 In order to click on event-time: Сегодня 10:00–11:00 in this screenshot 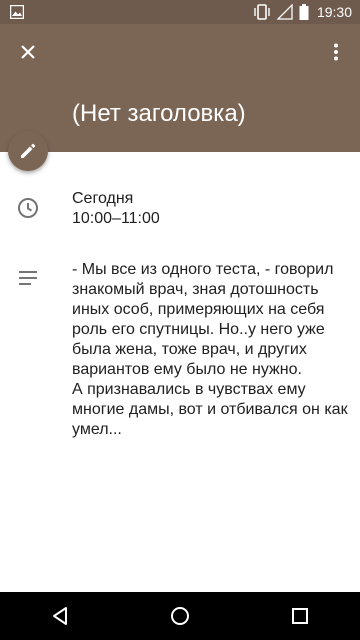, I will do `click(212, 209)`.